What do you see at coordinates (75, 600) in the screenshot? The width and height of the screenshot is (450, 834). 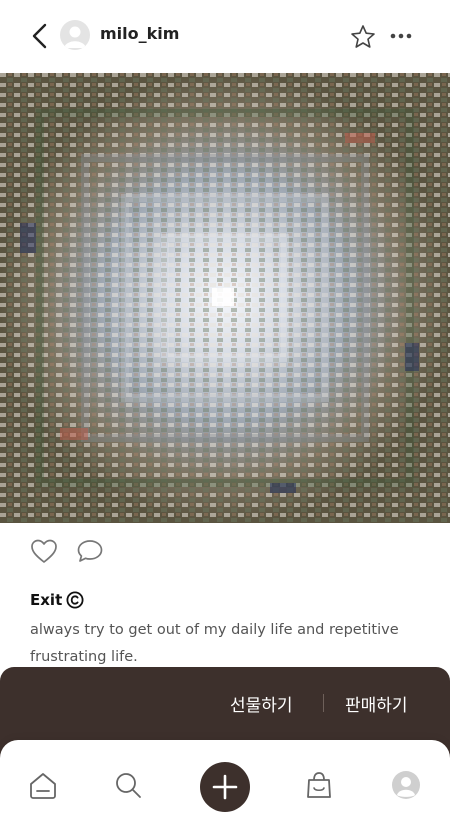 I see `copyright-icon` at bounding box center [75, 600].